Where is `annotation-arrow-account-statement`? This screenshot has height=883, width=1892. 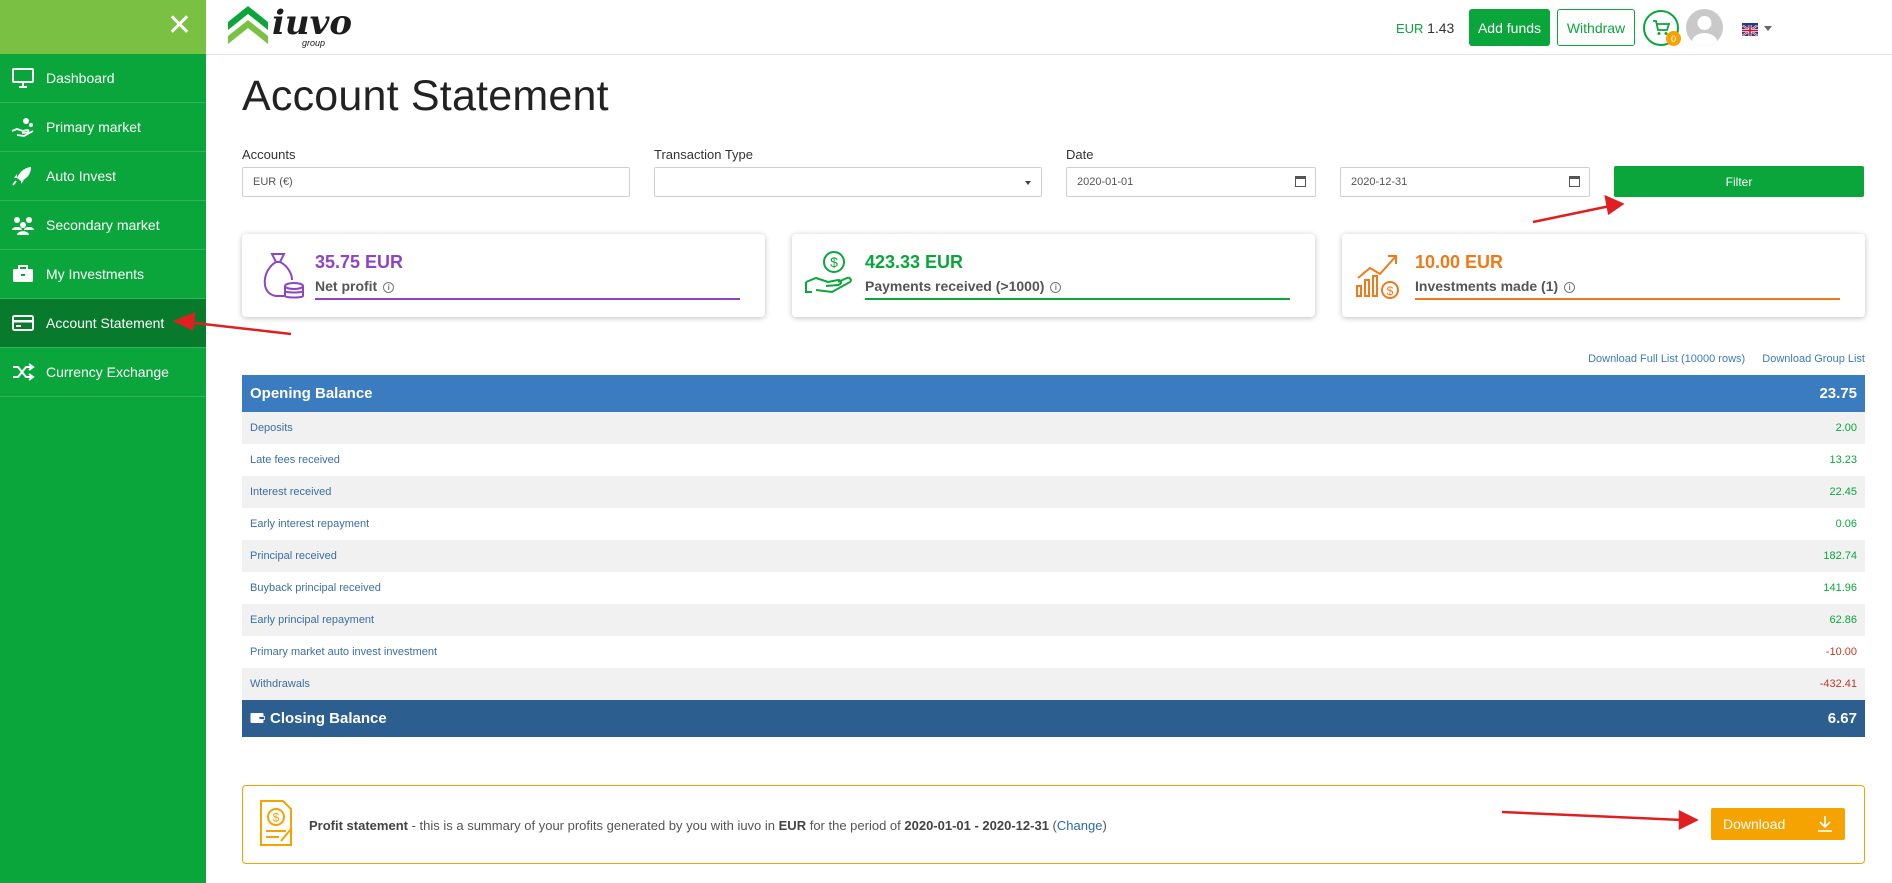 annotation-arrow-account-statement is located at coordinates (232, 324).